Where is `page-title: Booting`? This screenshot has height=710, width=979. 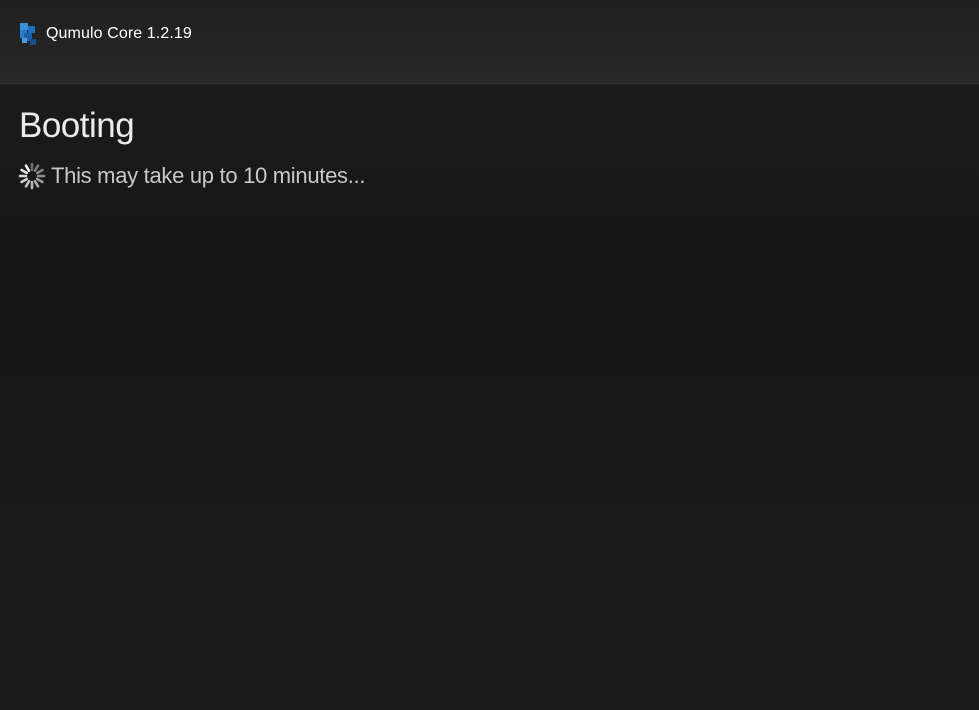
page-title: Booting is located at coordinates (77, 125).